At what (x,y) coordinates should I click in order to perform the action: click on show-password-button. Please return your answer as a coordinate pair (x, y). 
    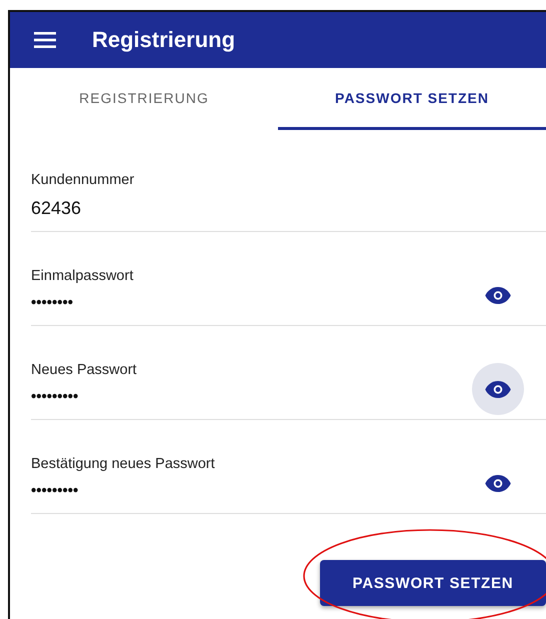
    Looking at the image, I should click on (498, 389).